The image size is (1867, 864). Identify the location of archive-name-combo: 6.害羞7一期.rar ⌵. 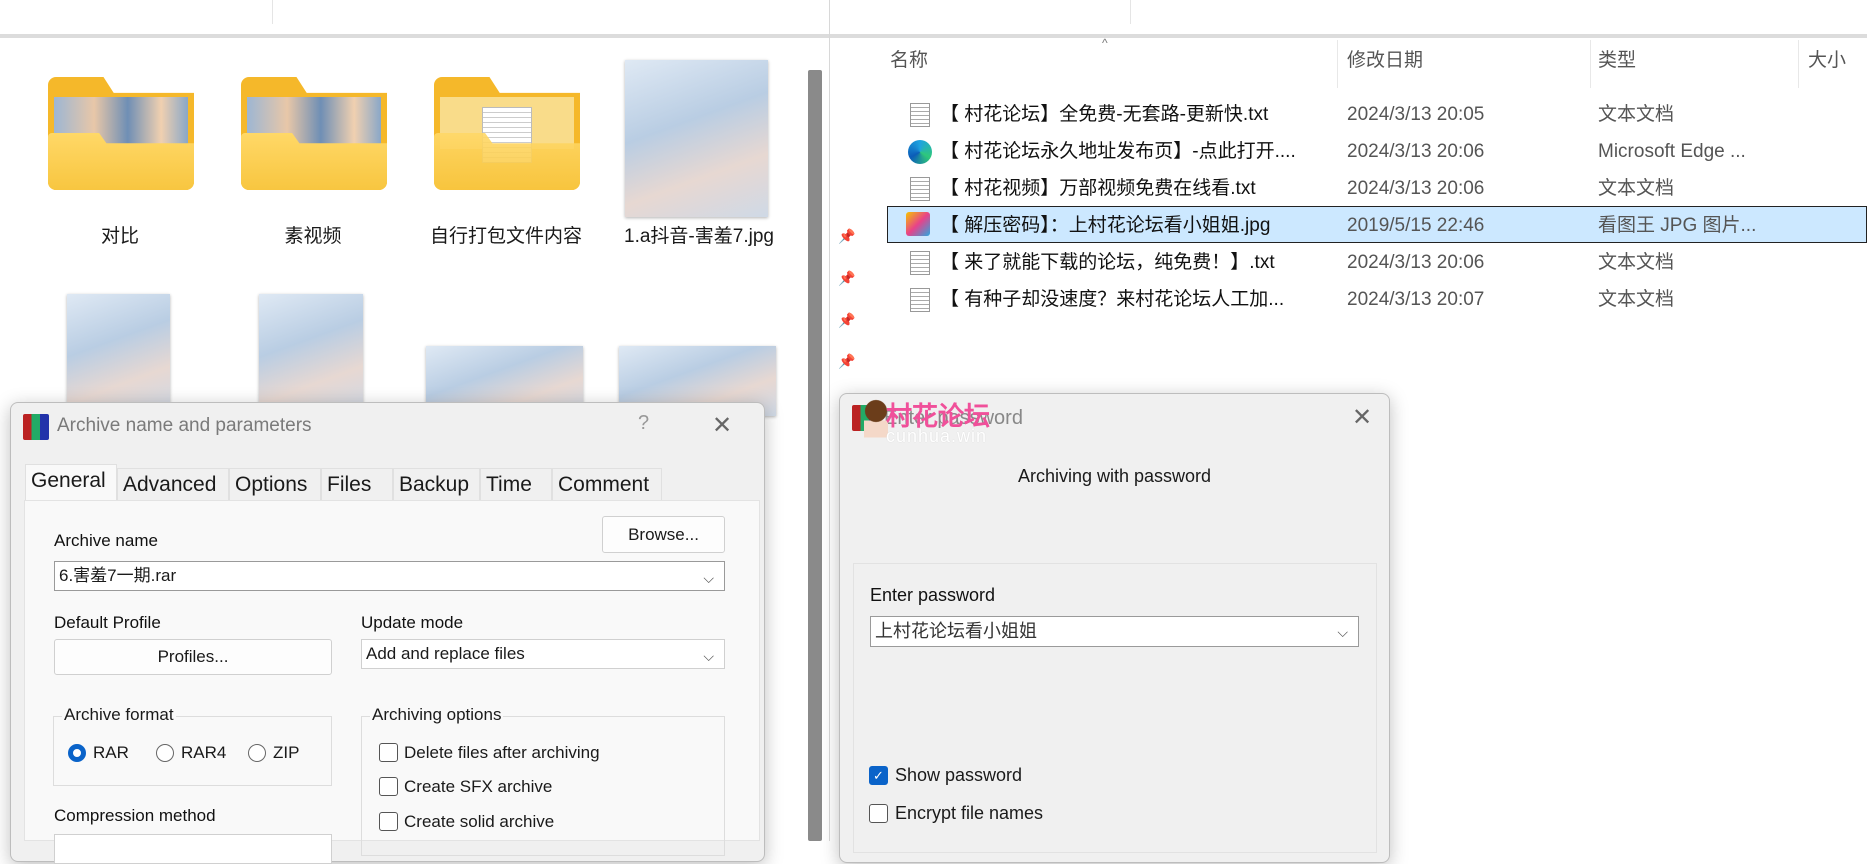
(389, 576).